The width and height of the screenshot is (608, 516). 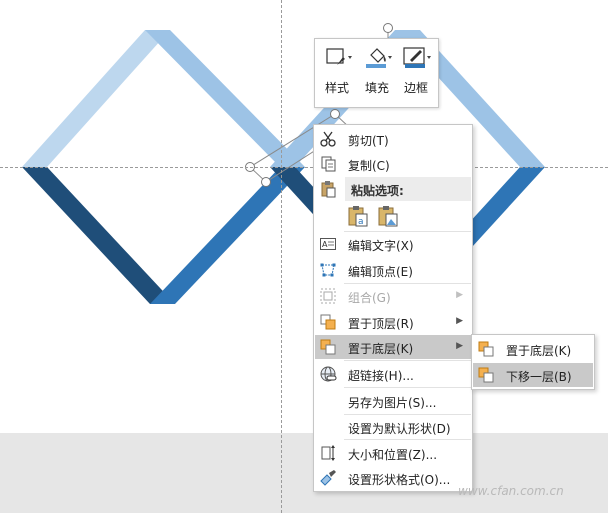 I want to click on submenu-item-send-backward: 下移一层(B), so click(x=533, y=375).